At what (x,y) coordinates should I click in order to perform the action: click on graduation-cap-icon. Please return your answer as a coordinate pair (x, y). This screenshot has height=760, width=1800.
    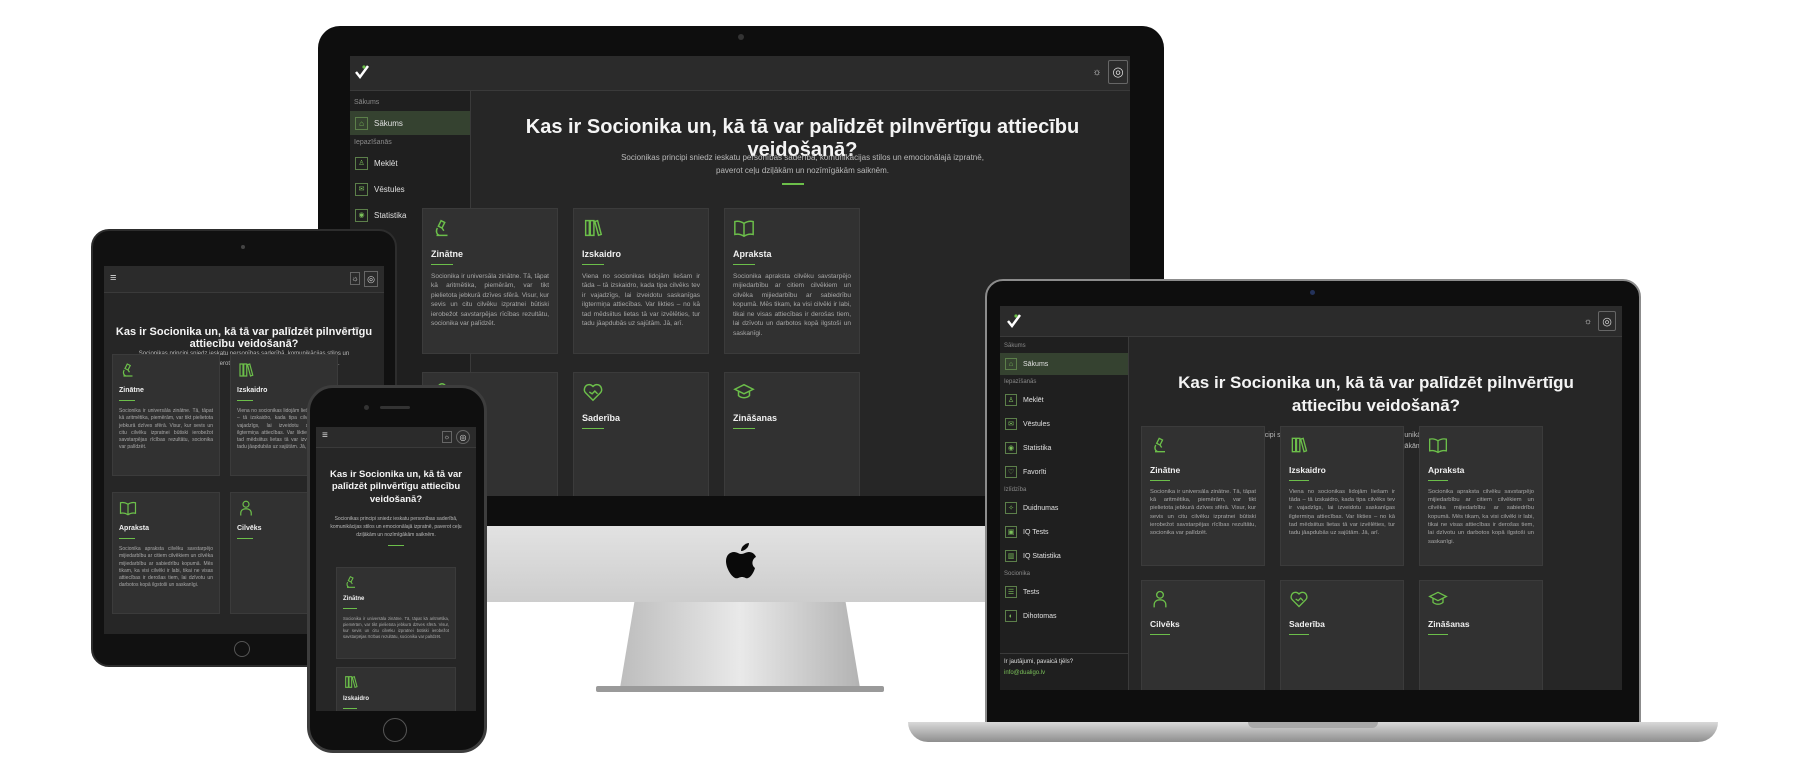
    Looking at the image, I should click on (744, 391).